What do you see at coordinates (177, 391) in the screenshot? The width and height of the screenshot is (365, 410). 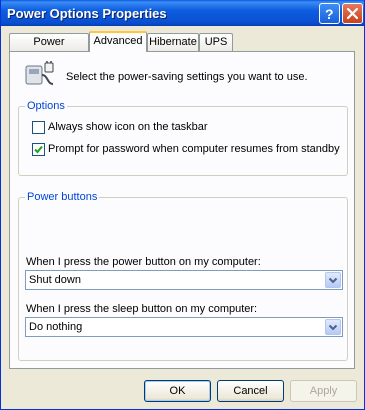 I see `ok-button: OK` at bounding box center [177, 391].